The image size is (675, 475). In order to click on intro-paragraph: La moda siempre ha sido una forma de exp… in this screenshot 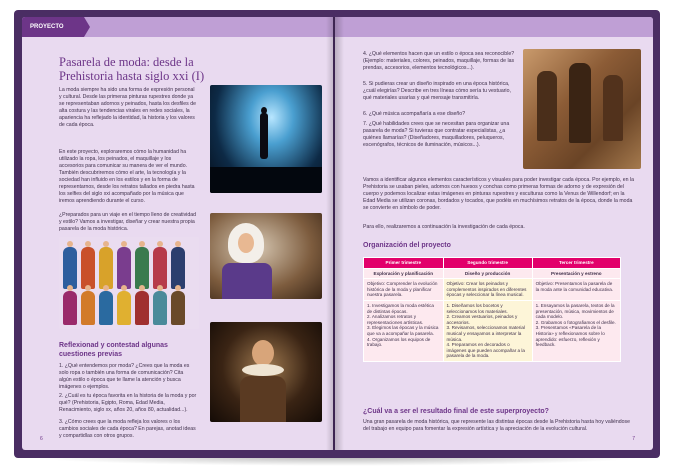, I will do `click(127, 107)`.